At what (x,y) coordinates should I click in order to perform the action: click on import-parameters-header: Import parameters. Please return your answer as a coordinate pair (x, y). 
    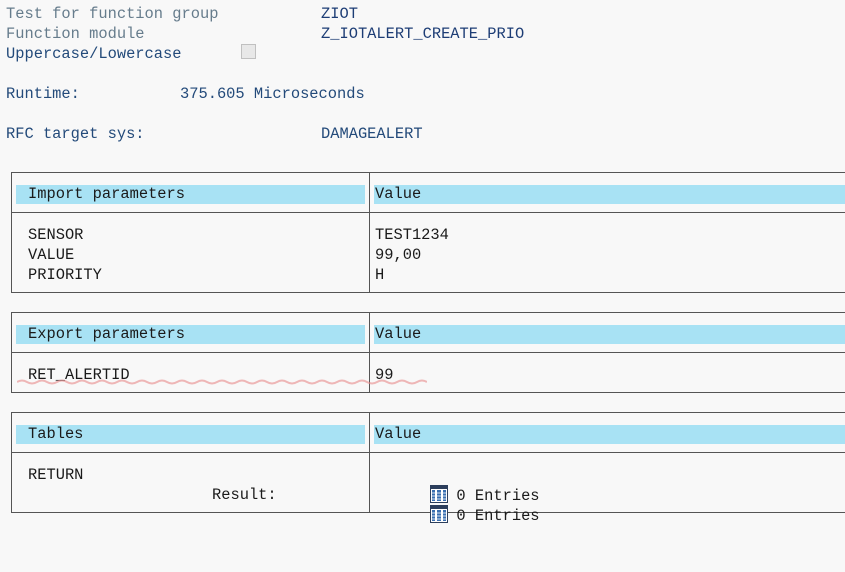
    Looking at the image, I should click on (190, 194).